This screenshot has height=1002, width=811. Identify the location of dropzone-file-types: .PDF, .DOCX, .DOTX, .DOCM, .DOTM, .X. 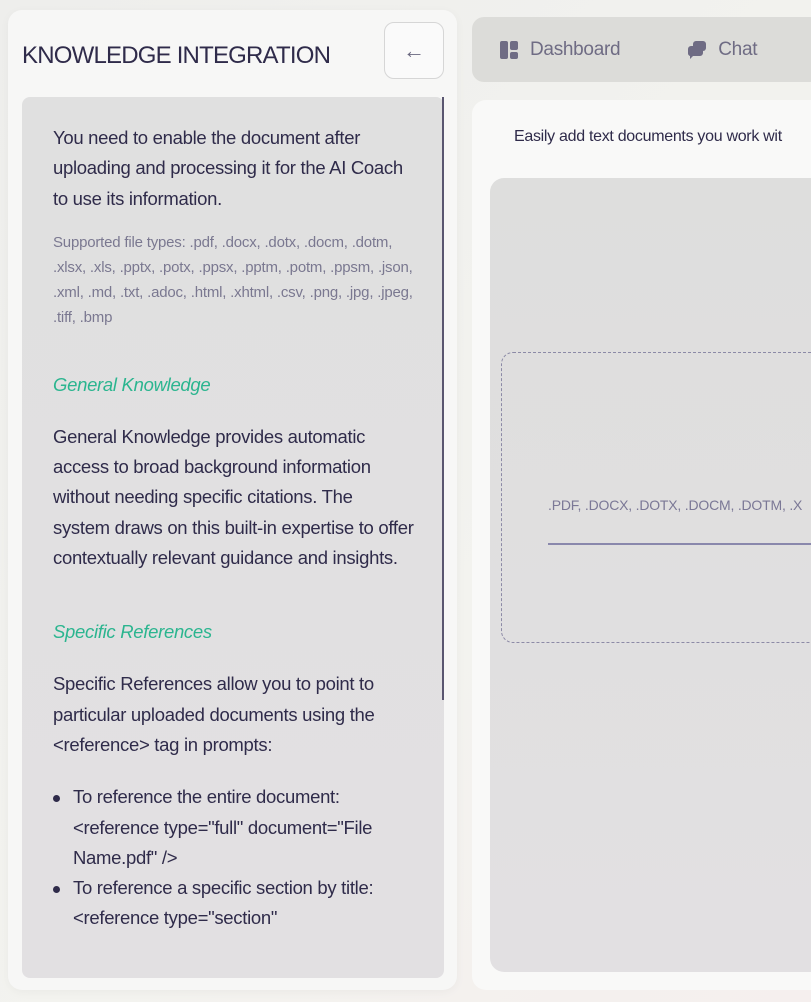
(675, 505).